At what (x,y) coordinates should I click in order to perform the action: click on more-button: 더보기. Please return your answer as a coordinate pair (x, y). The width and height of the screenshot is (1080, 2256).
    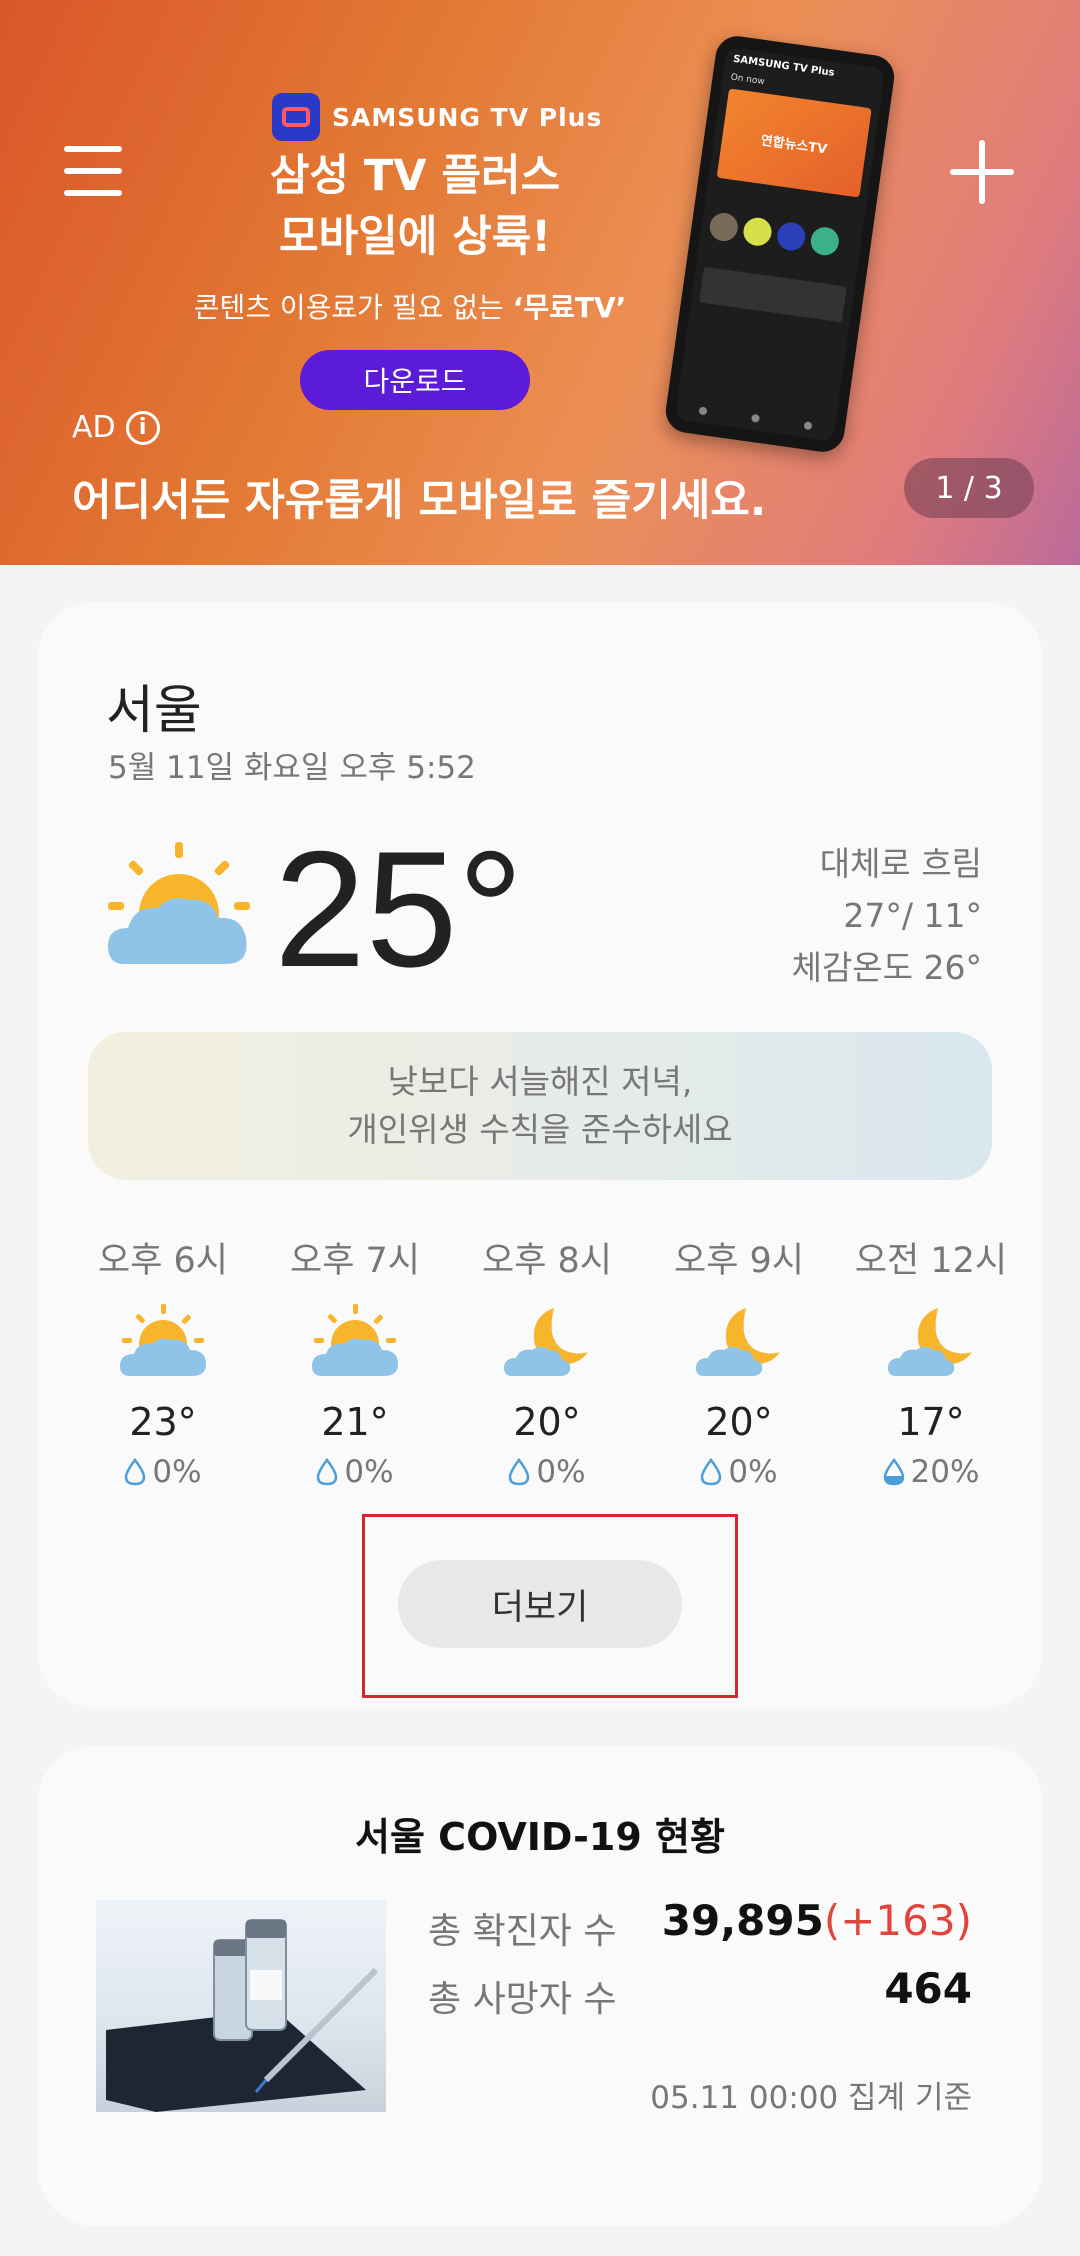
    Looking at the image, I should click on (540, 1604).